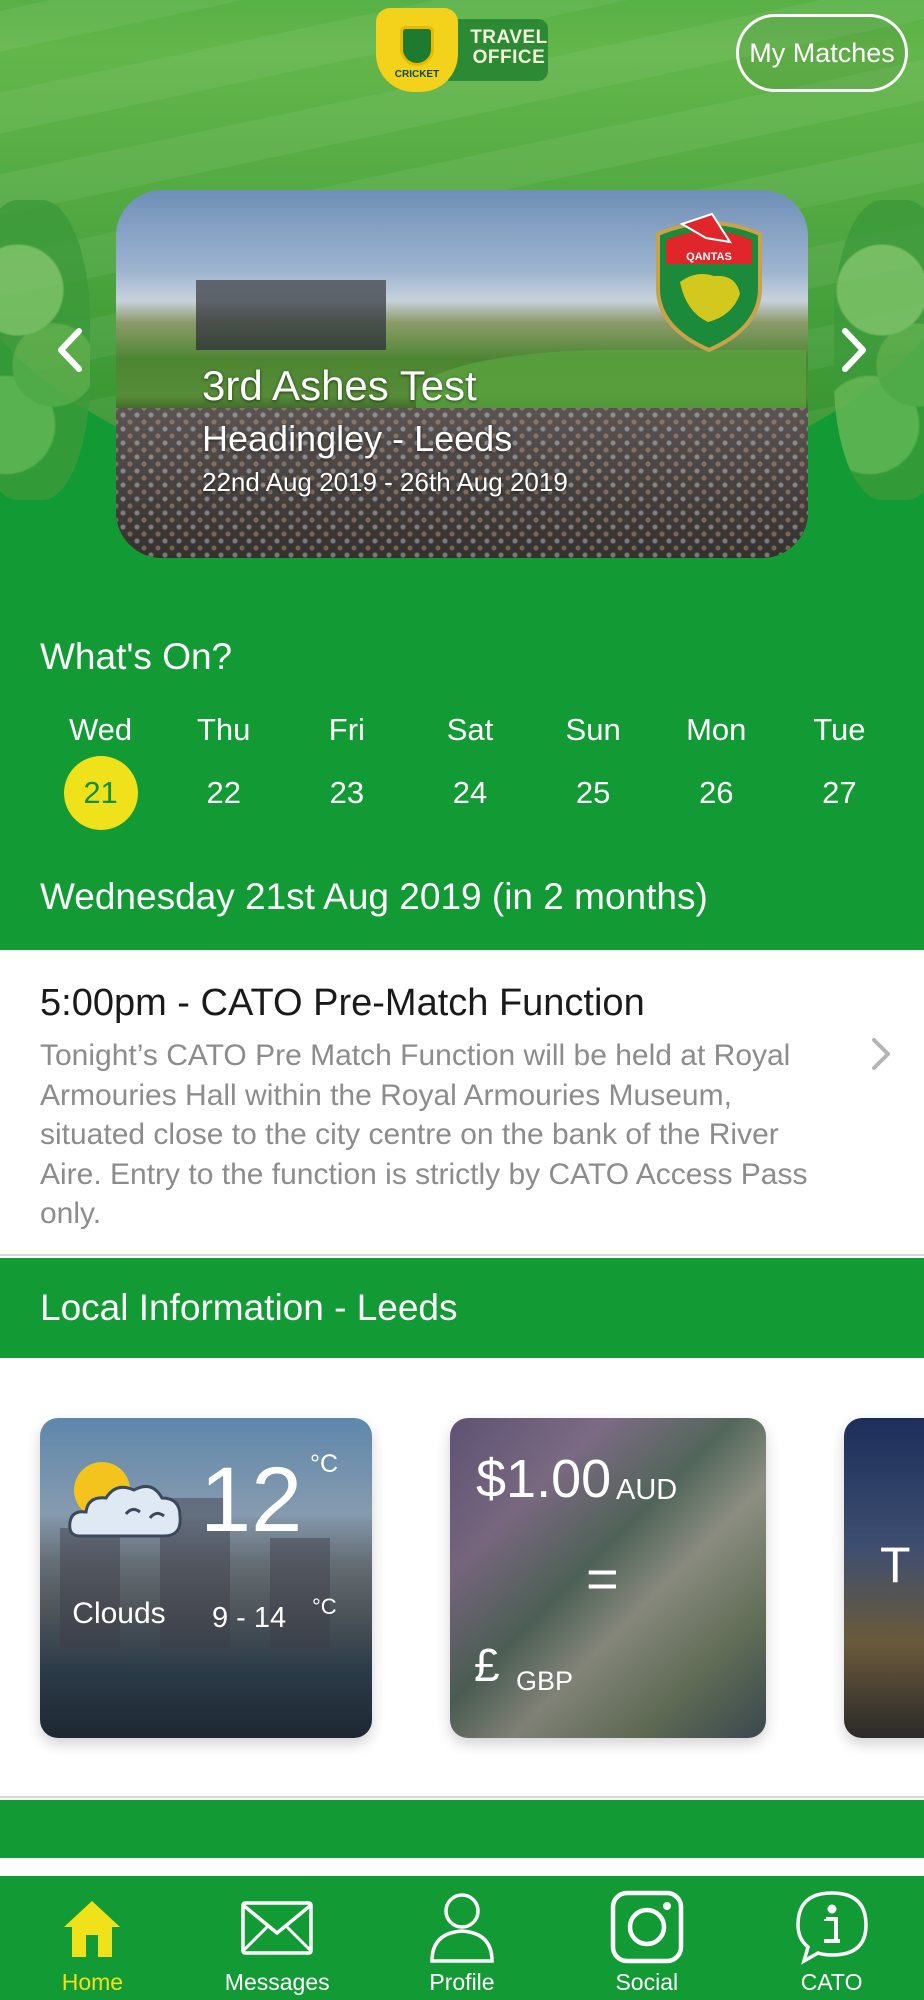 This screenshot has width=924, height=2000. What do you see at coordinates (487, 1665) in the screenshot?
I see `currency-symbol: £` at bounding box center [487, 1665].